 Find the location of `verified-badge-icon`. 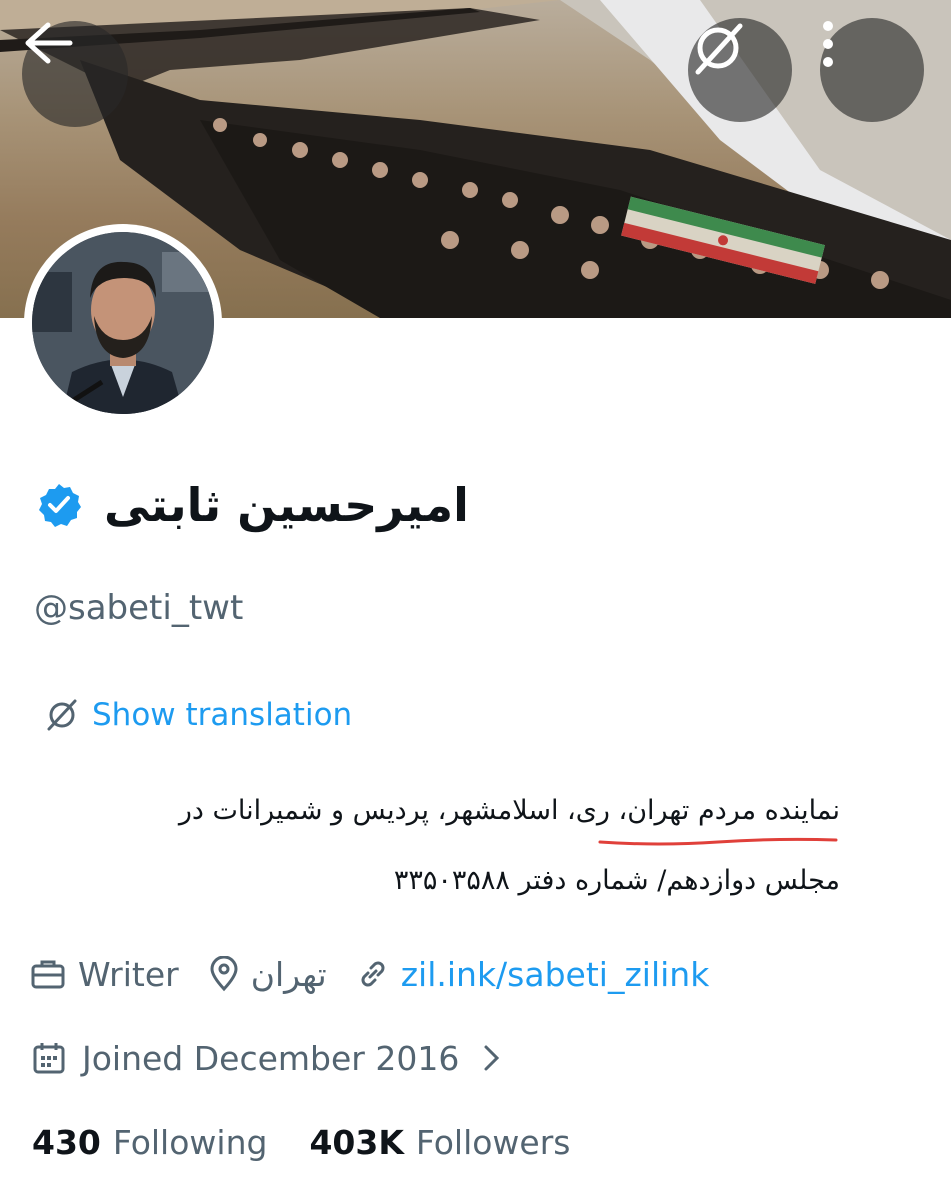

verified-badge-icon is located at coordinates (60, 505).